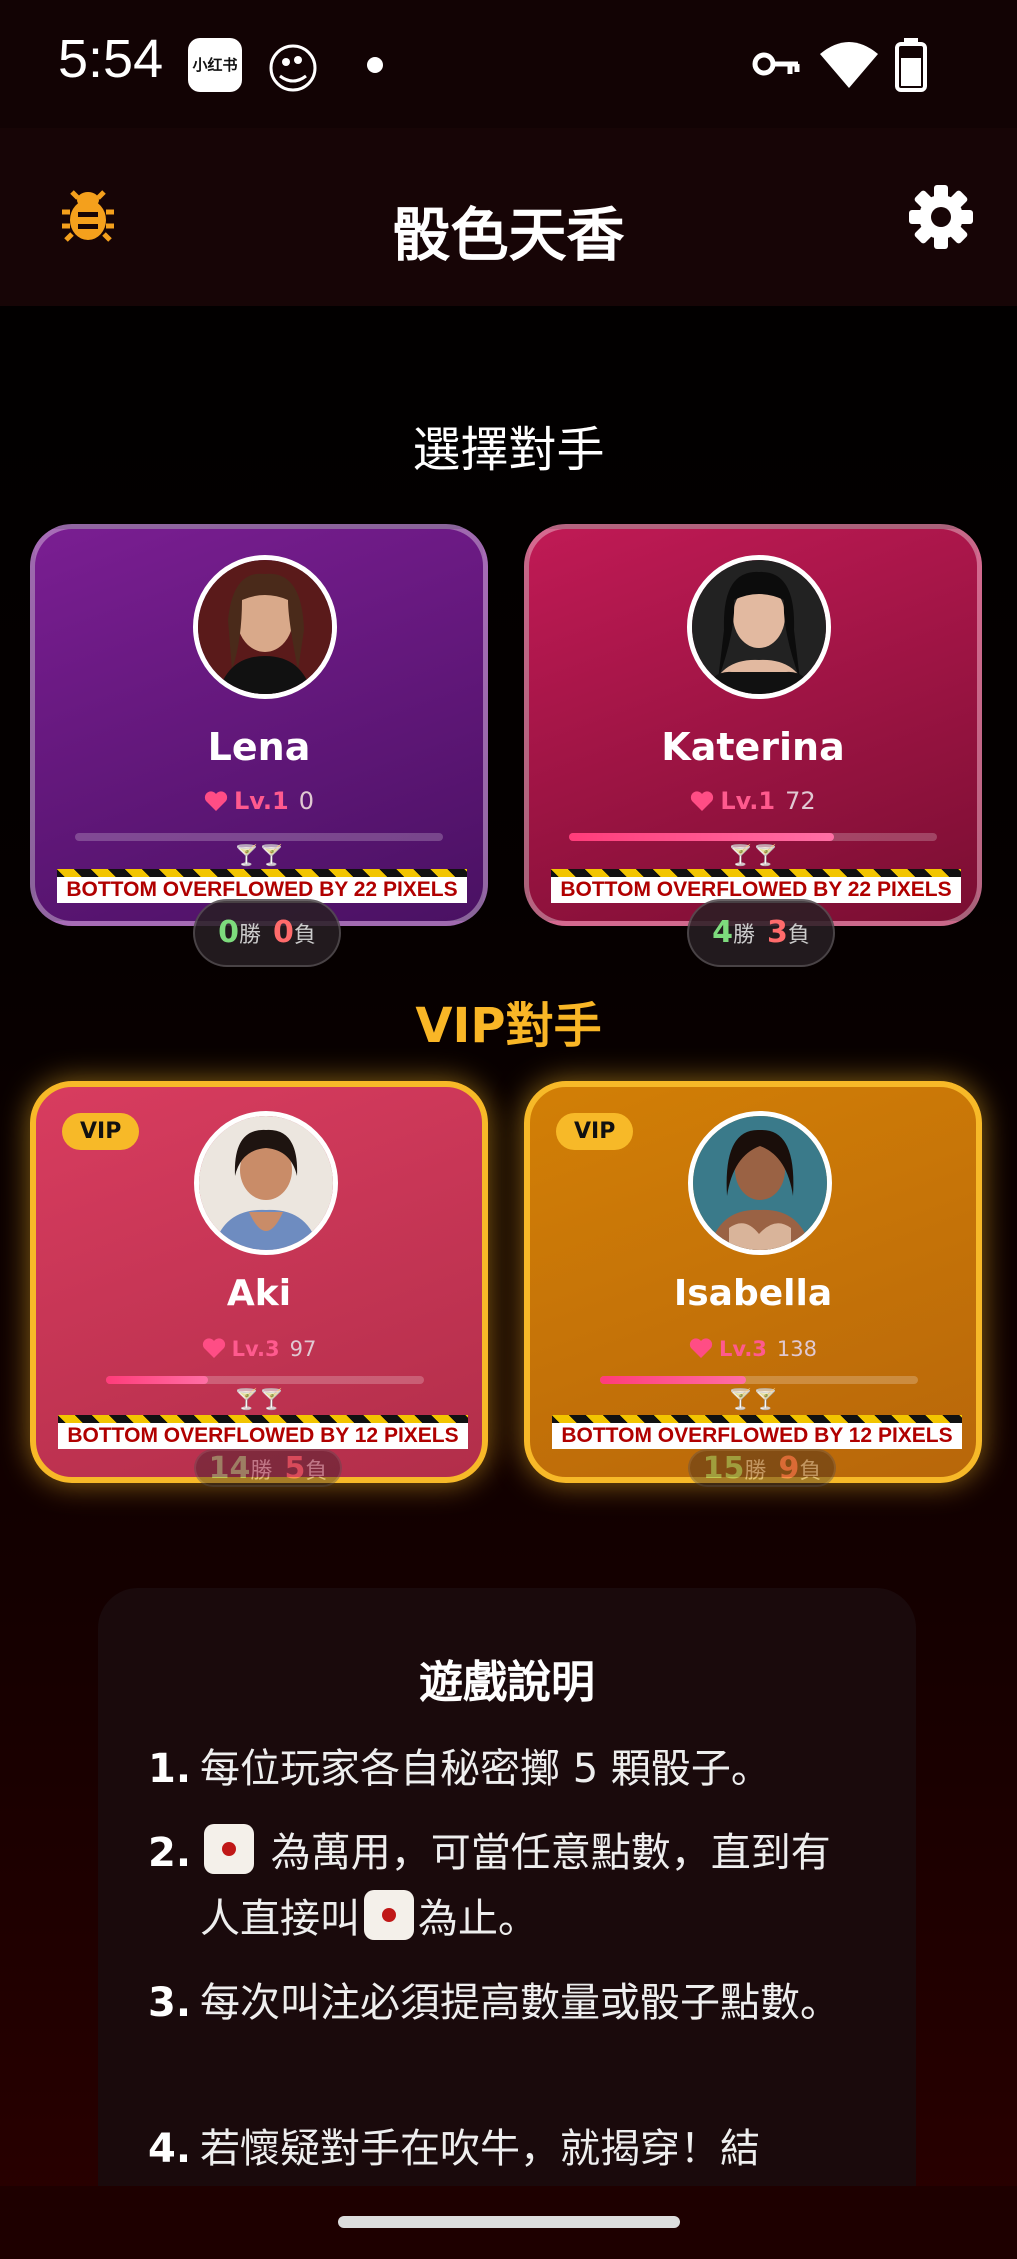 The height and width of the screenshot is (2259, 1017). Describe the element at coordinates (259, 1293) in the screenshot. I see `opponent-name: Aki` at that location.